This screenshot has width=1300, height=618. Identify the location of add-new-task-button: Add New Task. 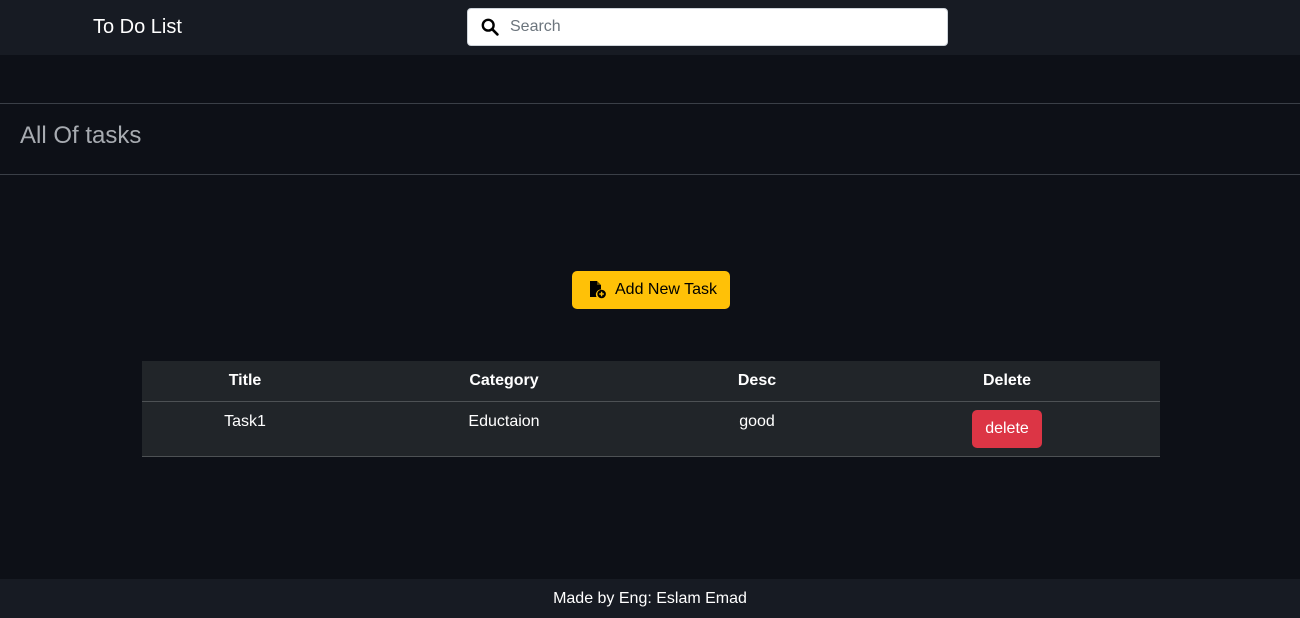
(651, 290).